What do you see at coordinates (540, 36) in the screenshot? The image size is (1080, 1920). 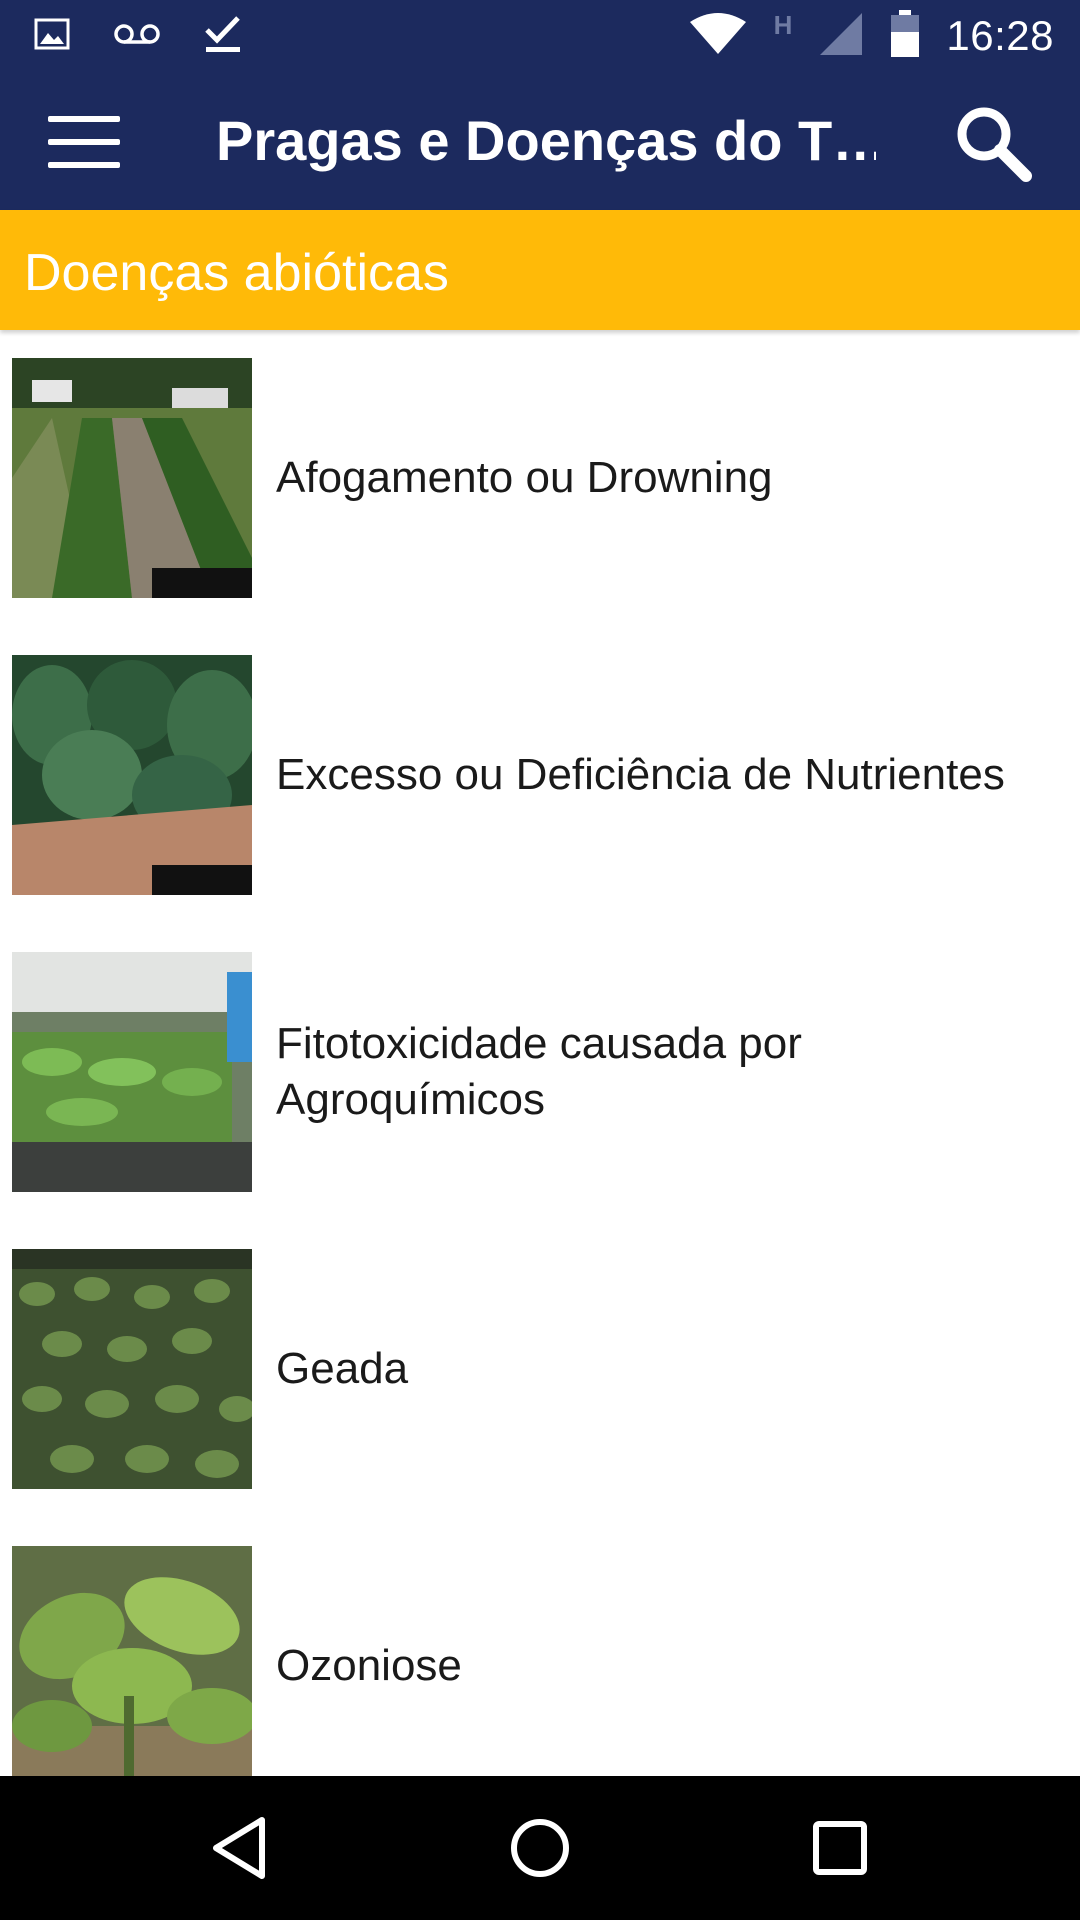 I see `status-bar: H 16:28` at bounding box center [540, 36].